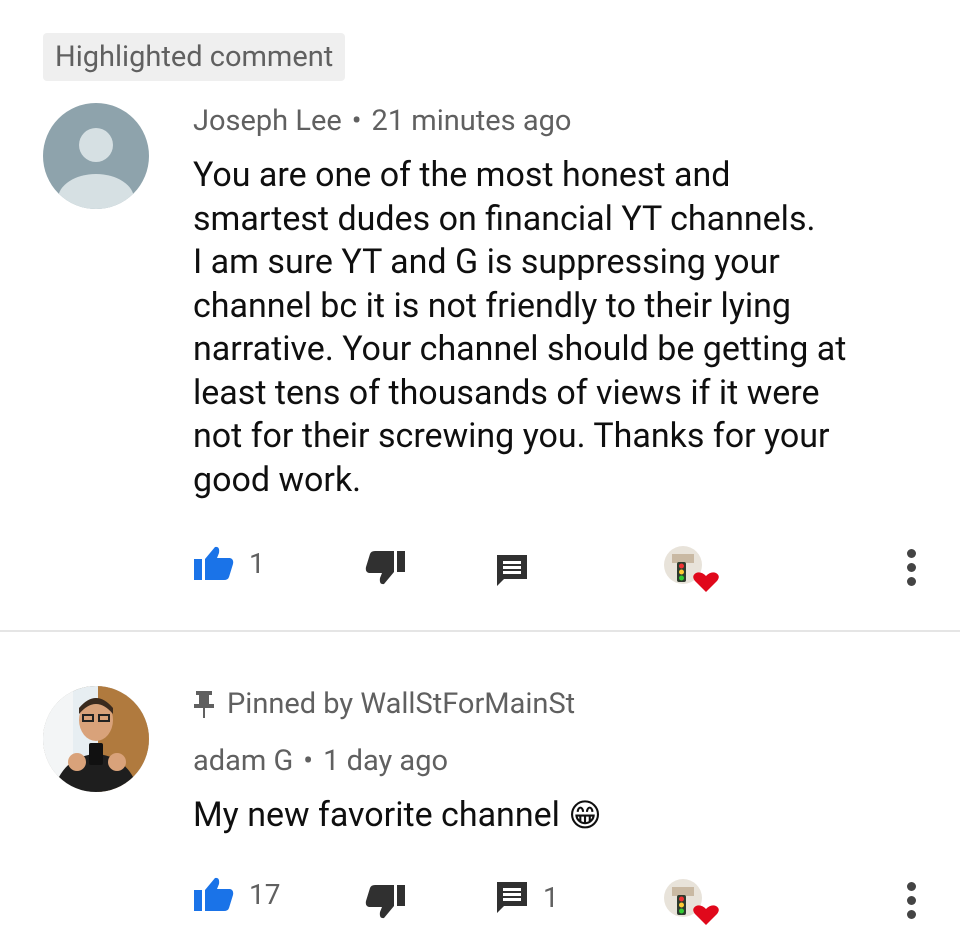  Describe the element at coordinates (386, 761) in the screenshot. I see `comment-time: 1 day ago` at that location.